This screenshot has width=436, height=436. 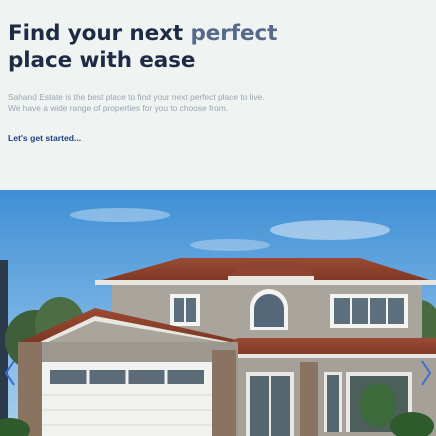 I want to click on headline-part1: Find your next, so click(x=99, y=33).